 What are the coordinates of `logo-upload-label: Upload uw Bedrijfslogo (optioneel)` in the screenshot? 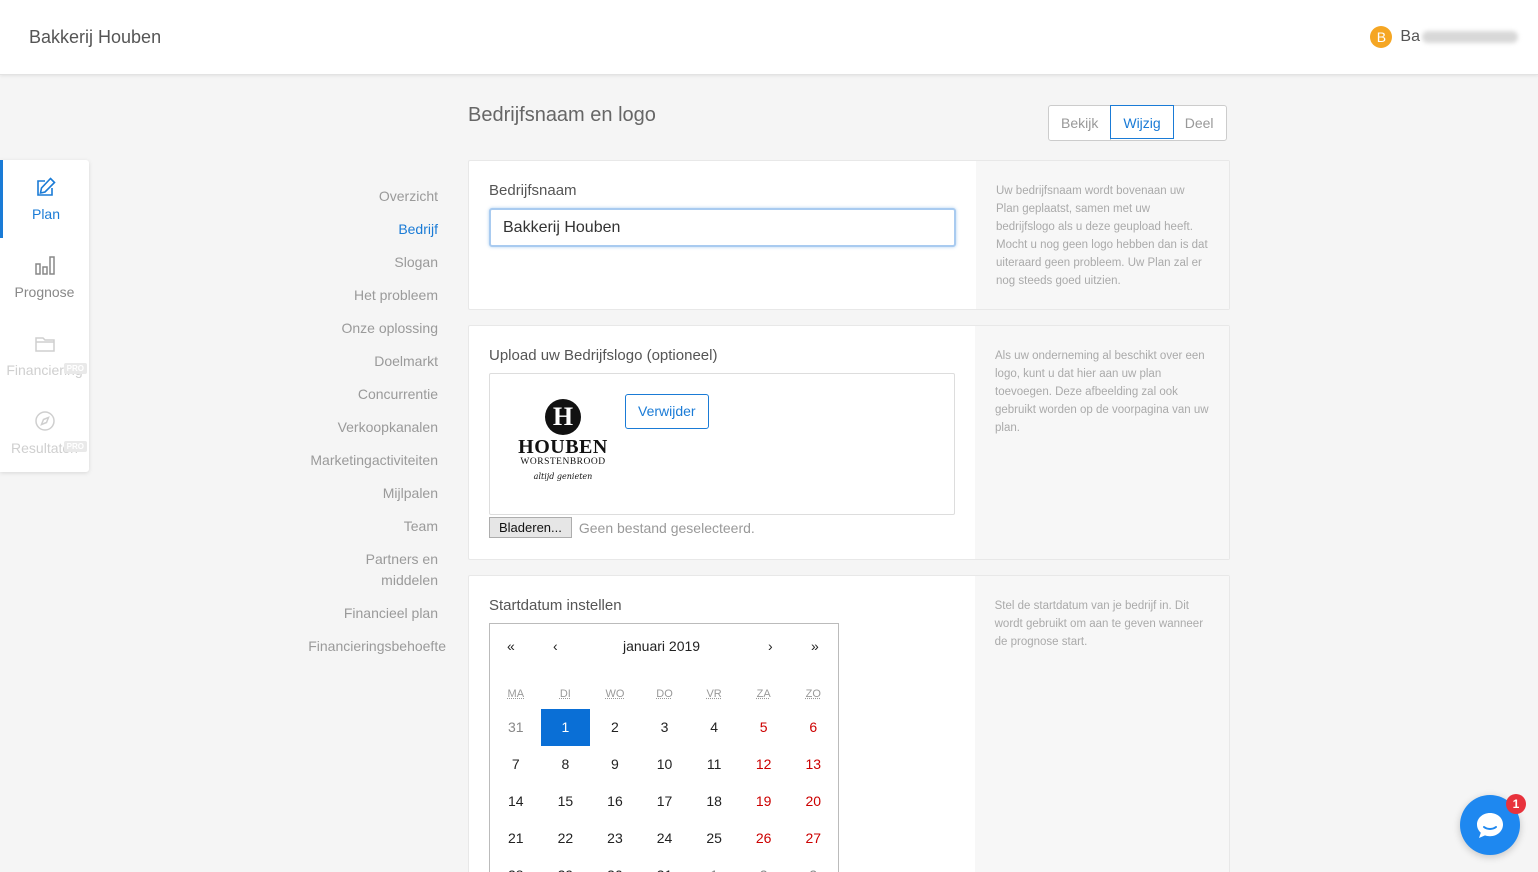 It's located at (603, 355).